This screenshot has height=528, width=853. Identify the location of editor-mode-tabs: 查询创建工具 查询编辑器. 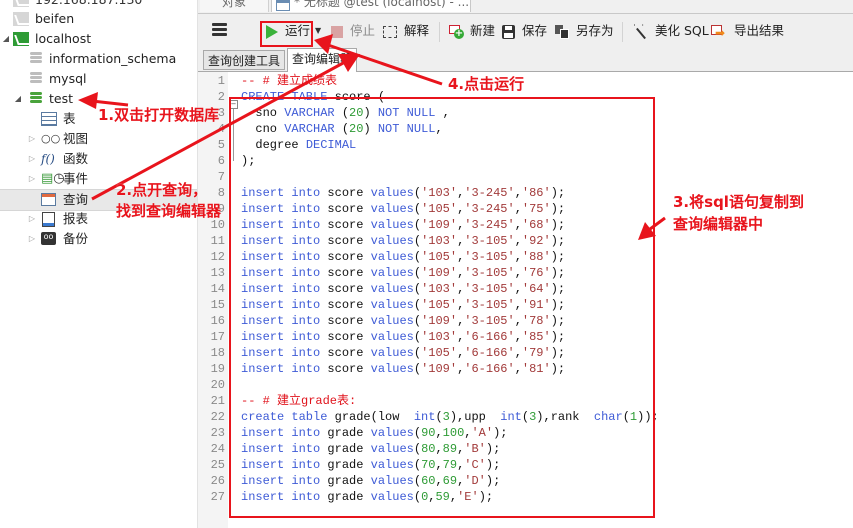
(525, 59).